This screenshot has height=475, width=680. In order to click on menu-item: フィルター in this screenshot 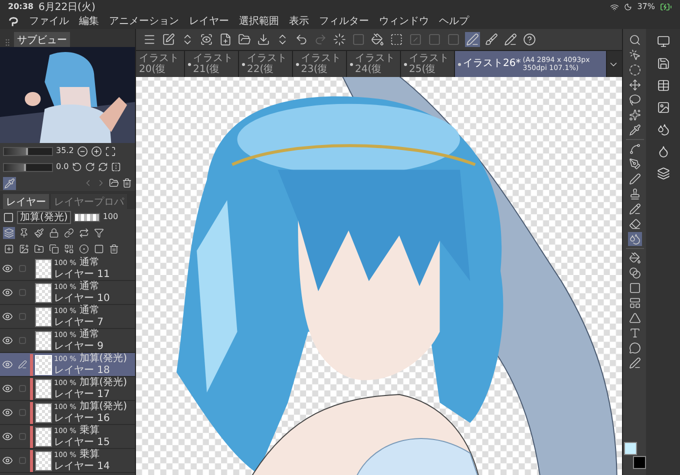, I will do `click(344, 21)`.